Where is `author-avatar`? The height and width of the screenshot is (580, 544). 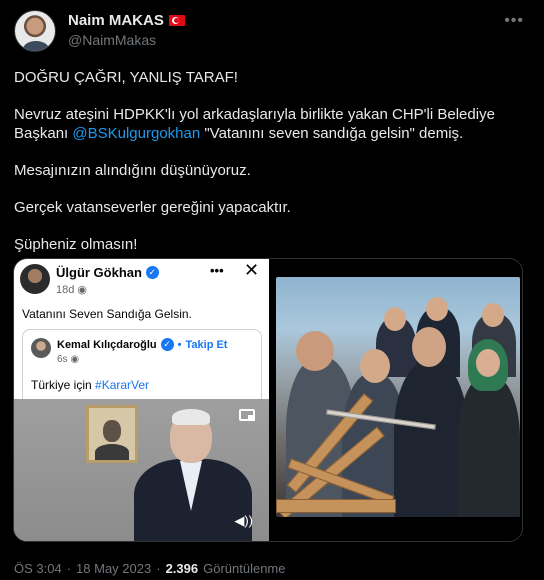
author-avatar is located at coordinates (35, 31).